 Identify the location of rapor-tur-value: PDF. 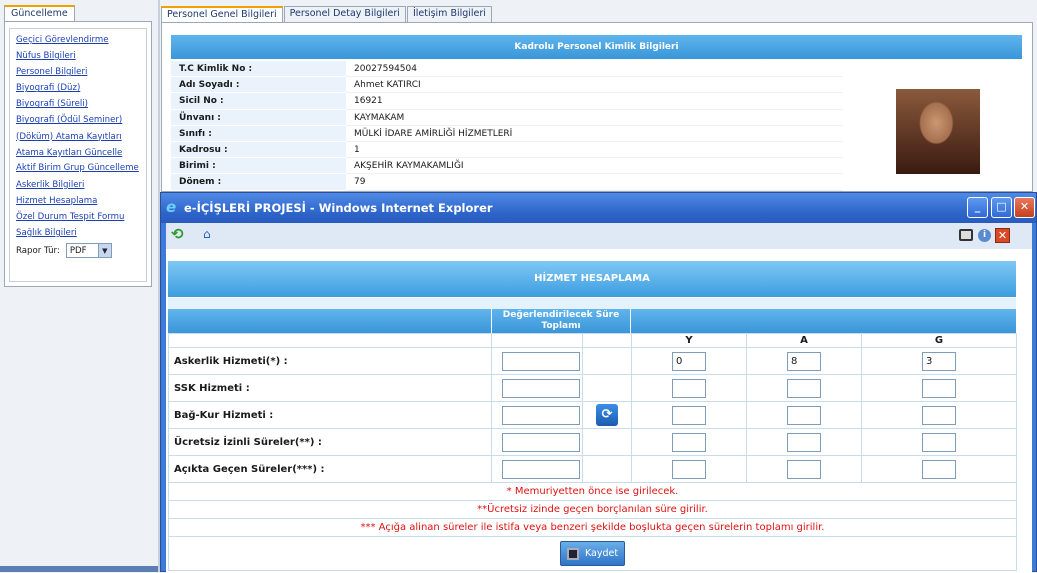
(78, 250).